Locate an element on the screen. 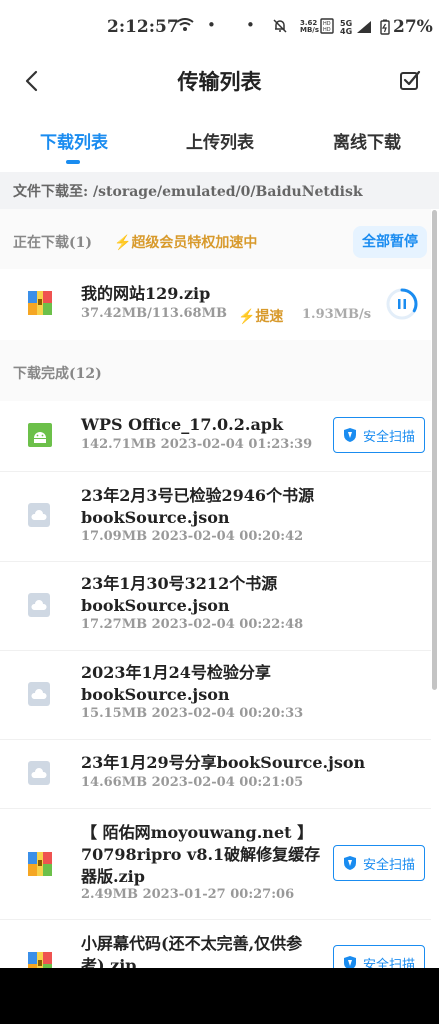 This screenshot has height=1024, width=439. scrollbar is located at coordinates (434, 450).